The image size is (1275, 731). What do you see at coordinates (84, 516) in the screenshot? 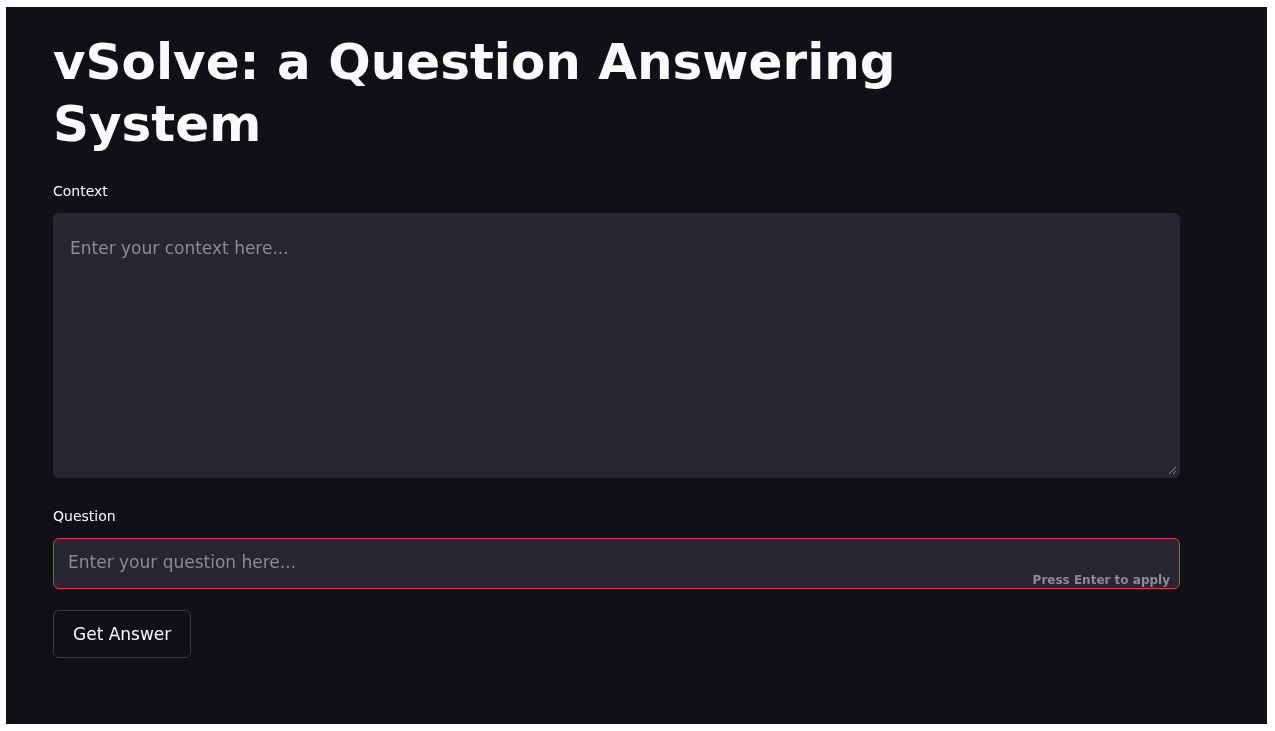
I see `field-label: Question` at bounding box center [84, 516].